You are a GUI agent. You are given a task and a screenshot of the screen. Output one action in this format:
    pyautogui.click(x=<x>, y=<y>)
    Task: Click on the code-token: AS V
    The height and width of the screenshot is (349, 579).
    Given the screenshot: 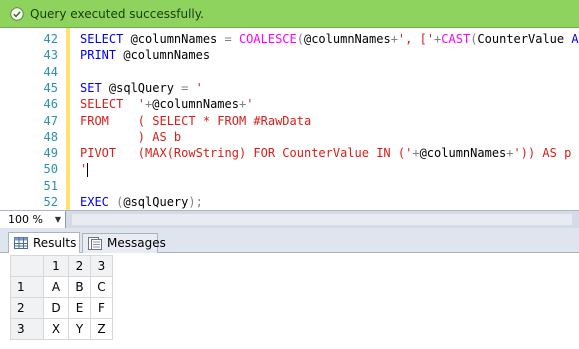 What is the action you would take?
    pyautogui.click(x=575, y=39)
    